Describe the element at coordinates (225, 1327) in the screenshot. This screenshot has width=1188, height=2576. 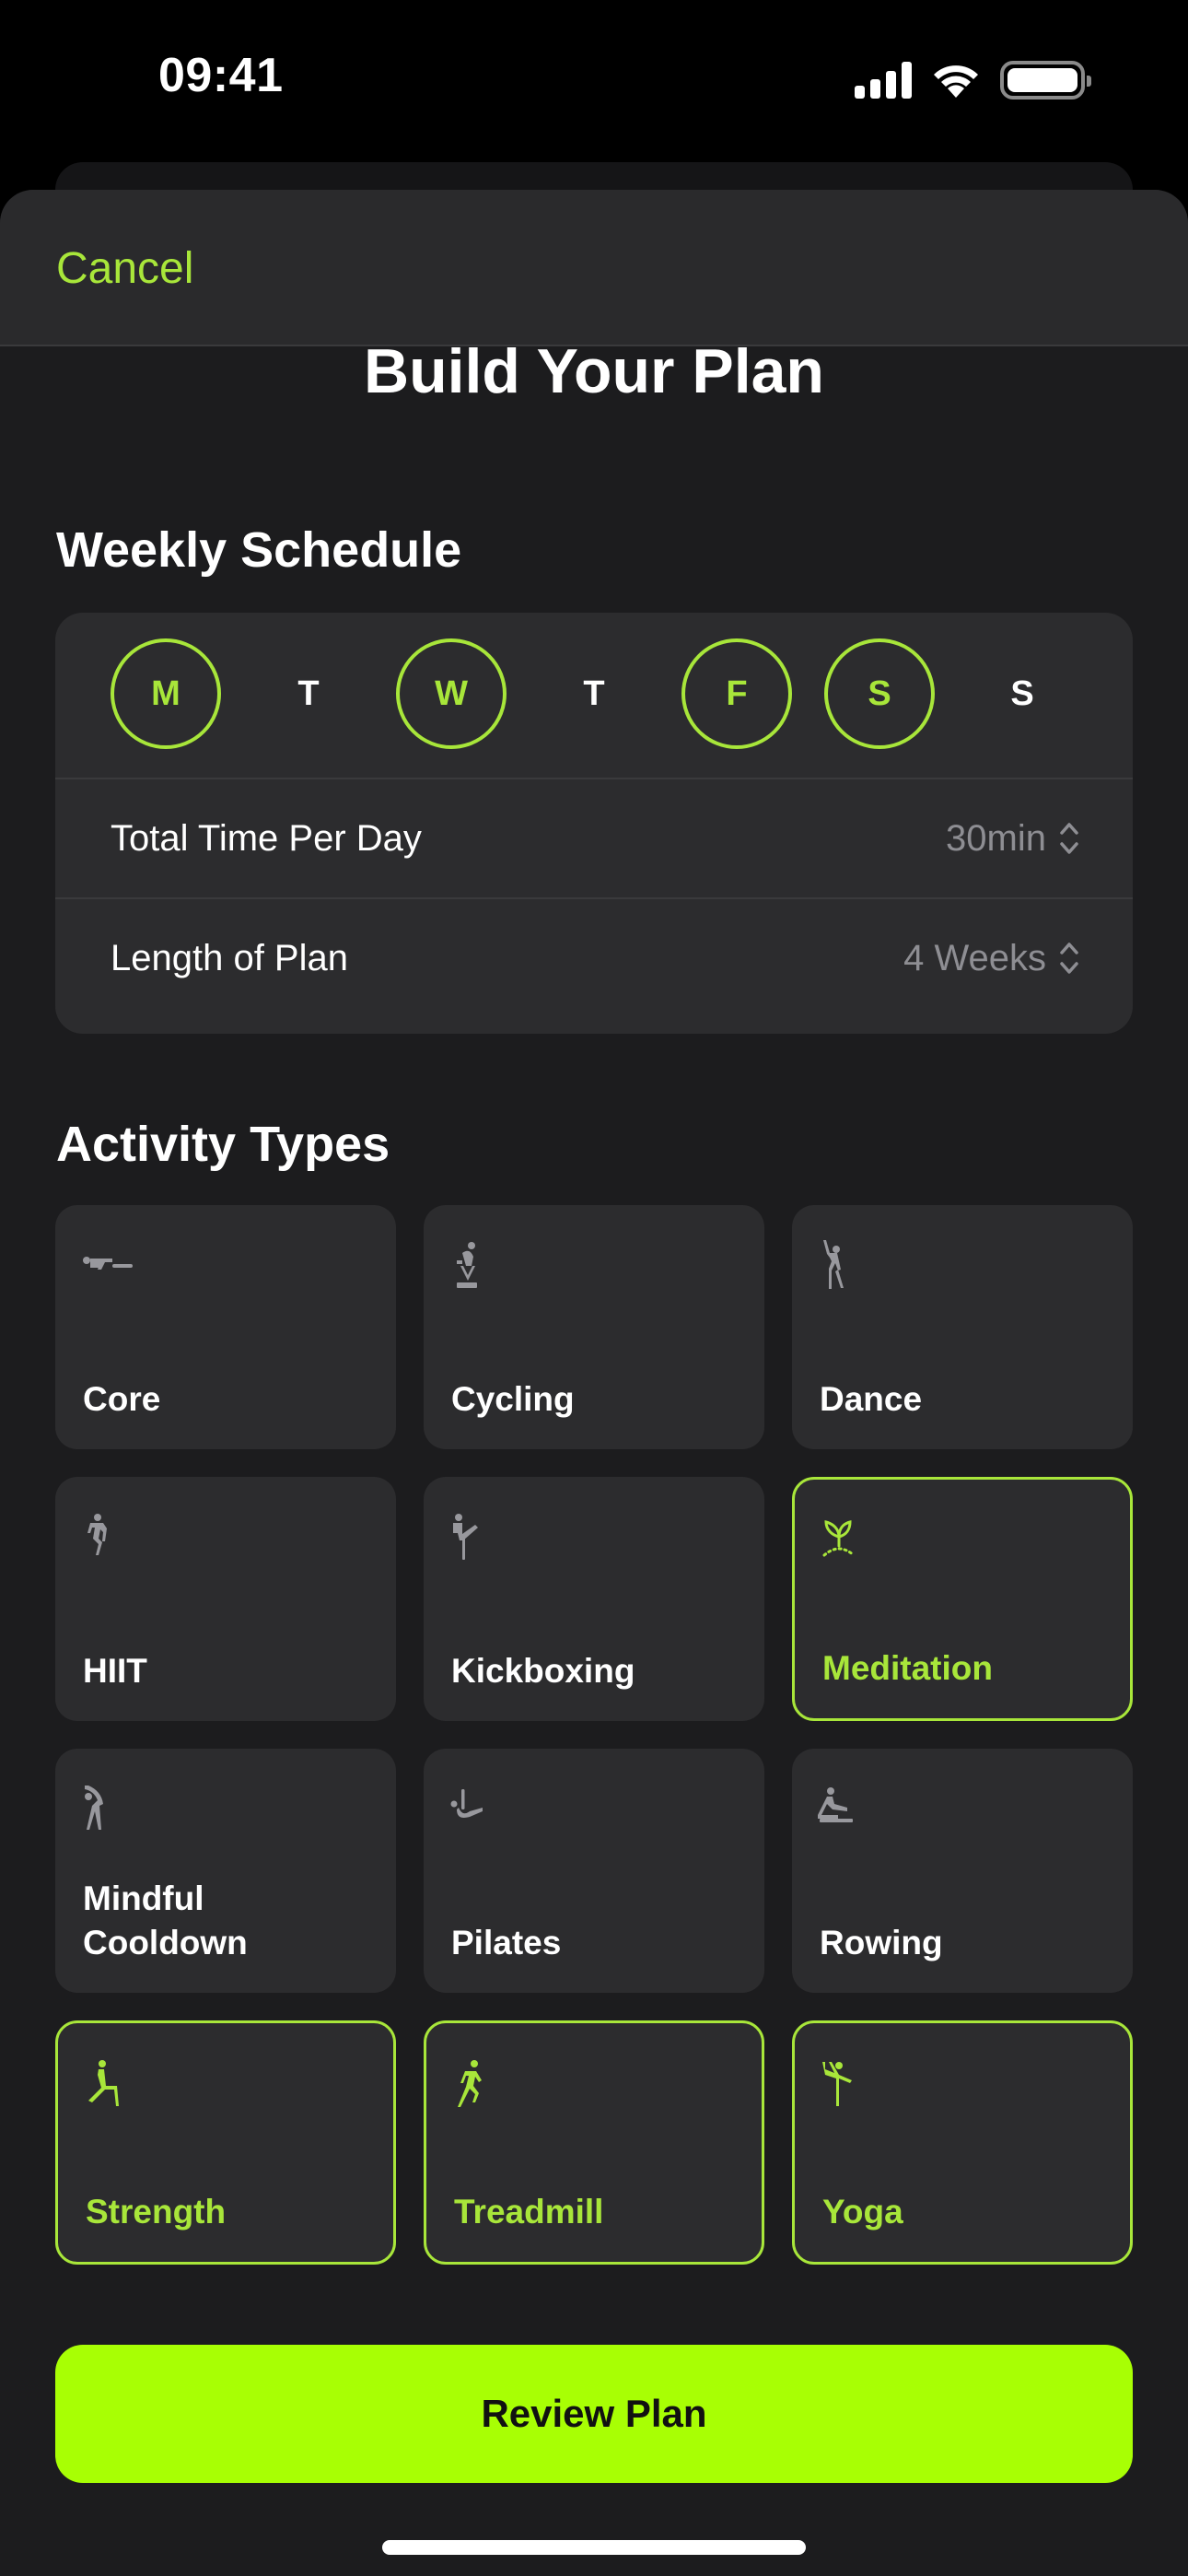
I see `activity-tile-core: Core` at that location.